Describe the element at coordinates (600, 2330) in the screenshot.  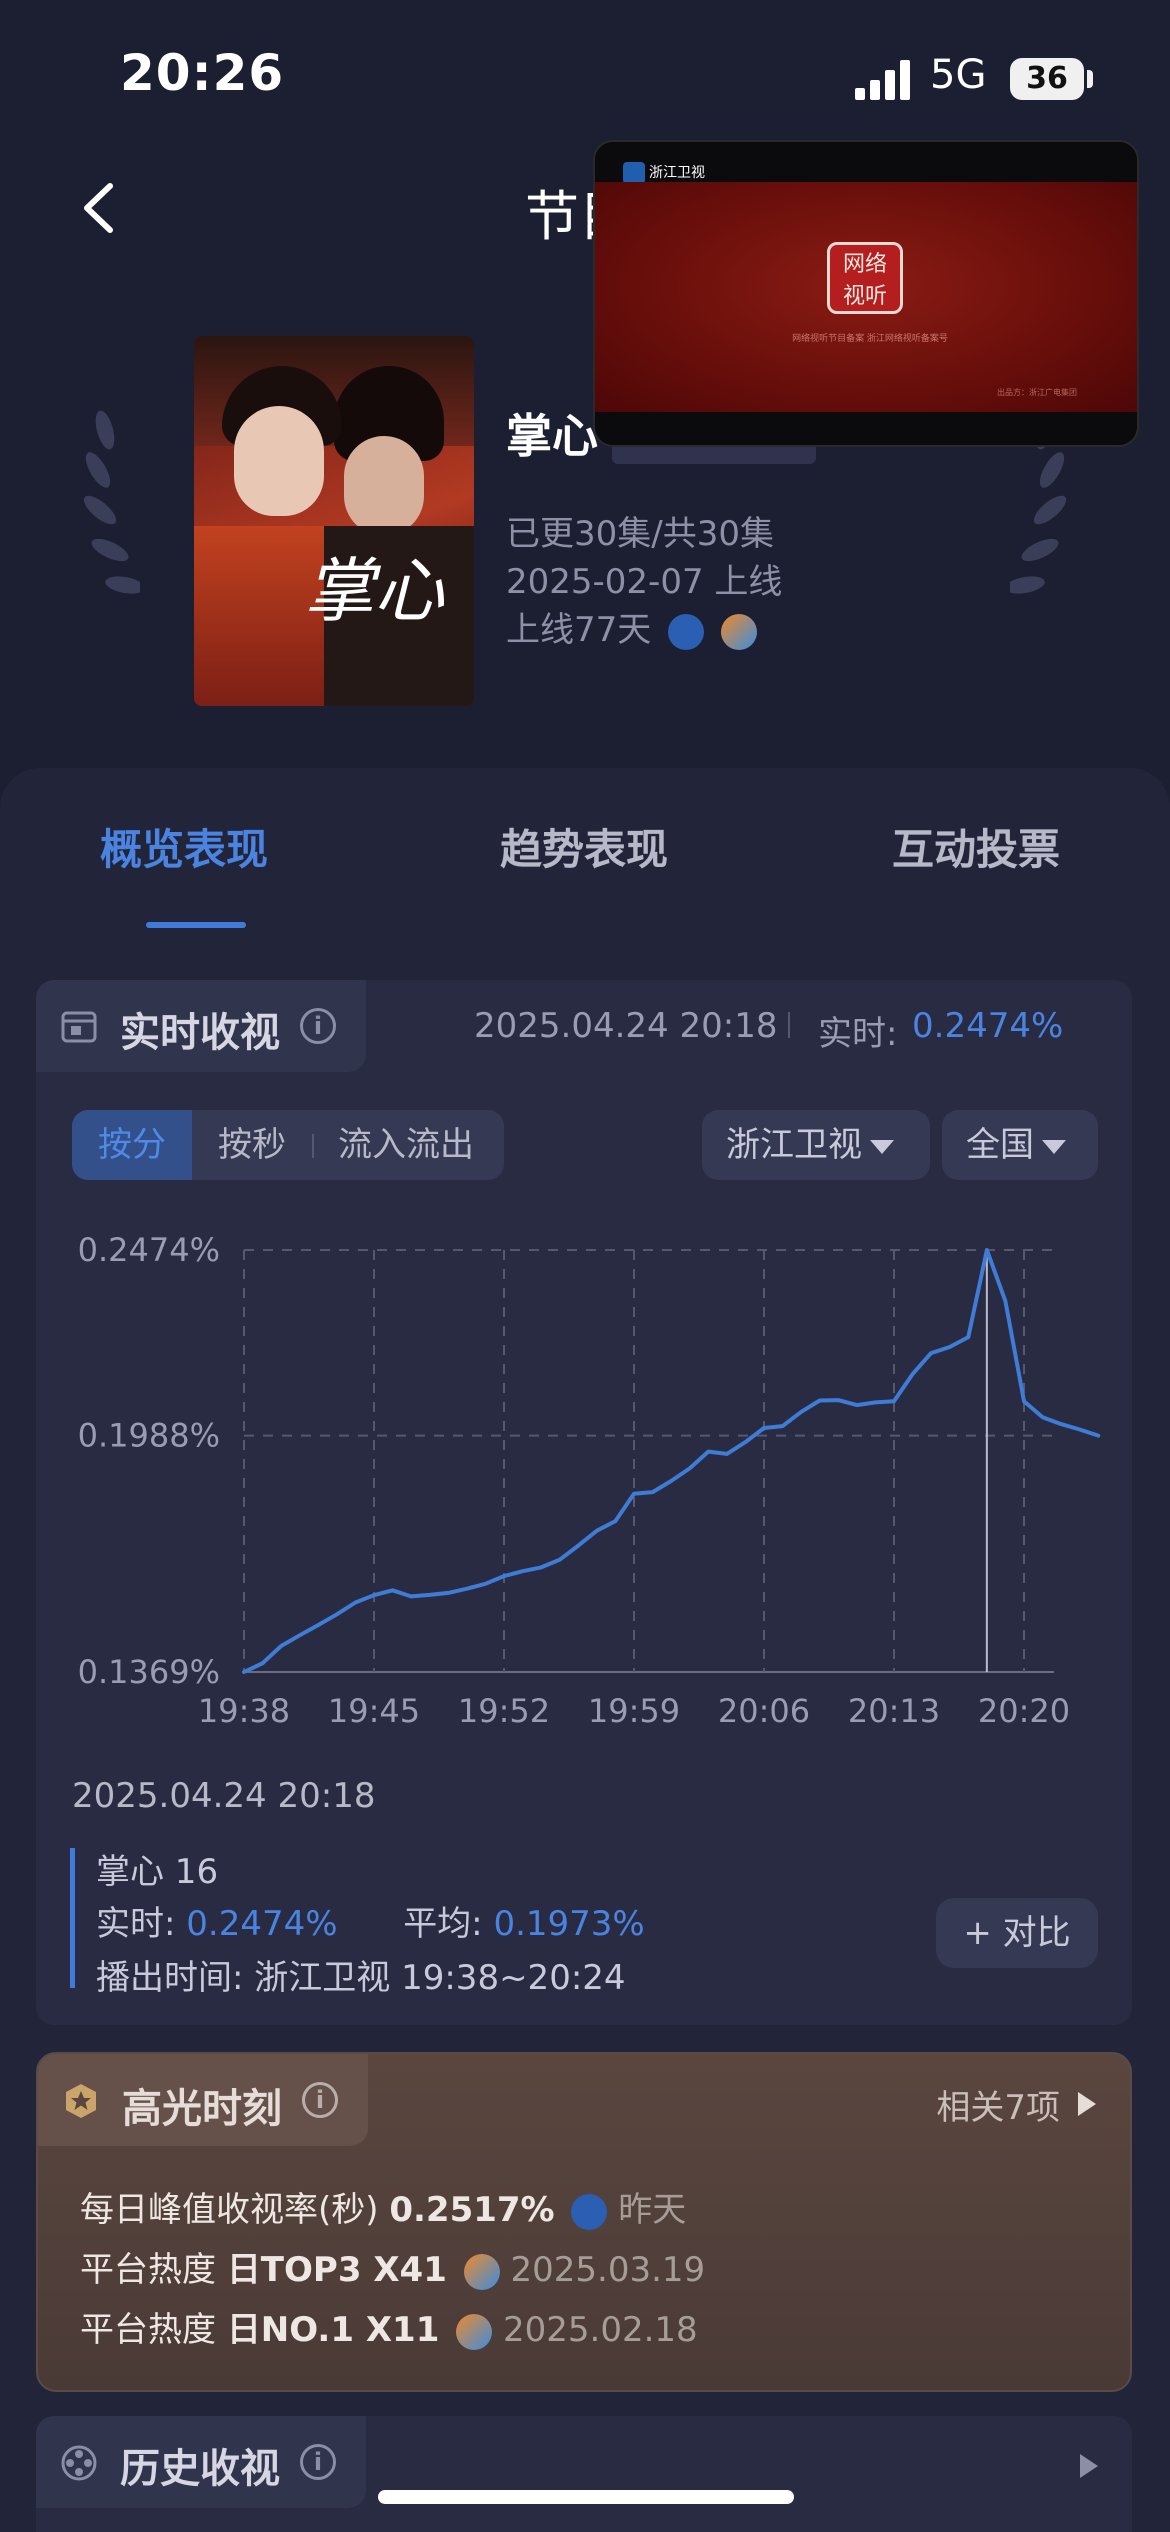
I see `highlight-date: 2025.02.18` at that location.